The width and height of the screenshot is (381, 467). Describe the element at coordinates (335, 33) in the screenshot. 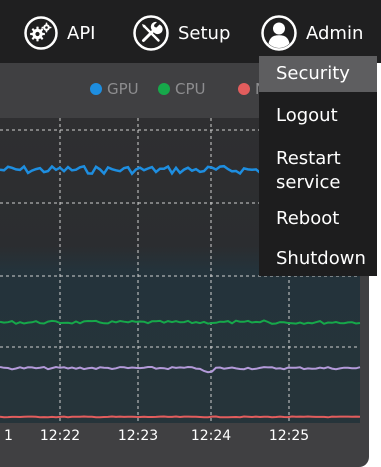

I see `admin-label: Admin` at that location.